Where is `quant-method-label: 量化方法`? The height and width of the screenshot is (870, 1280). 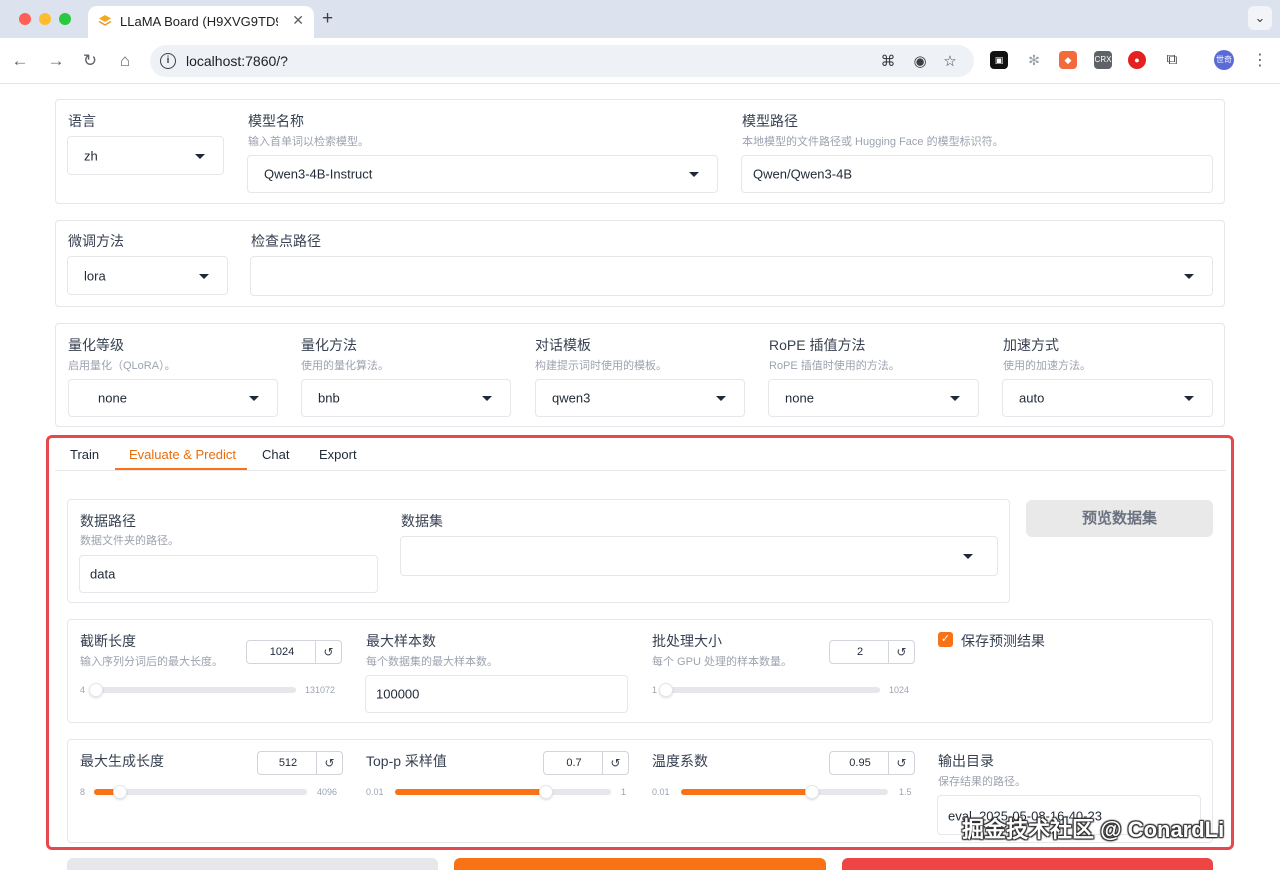 quant-method-label: 量化方法 is located at coordinates (329, 345).